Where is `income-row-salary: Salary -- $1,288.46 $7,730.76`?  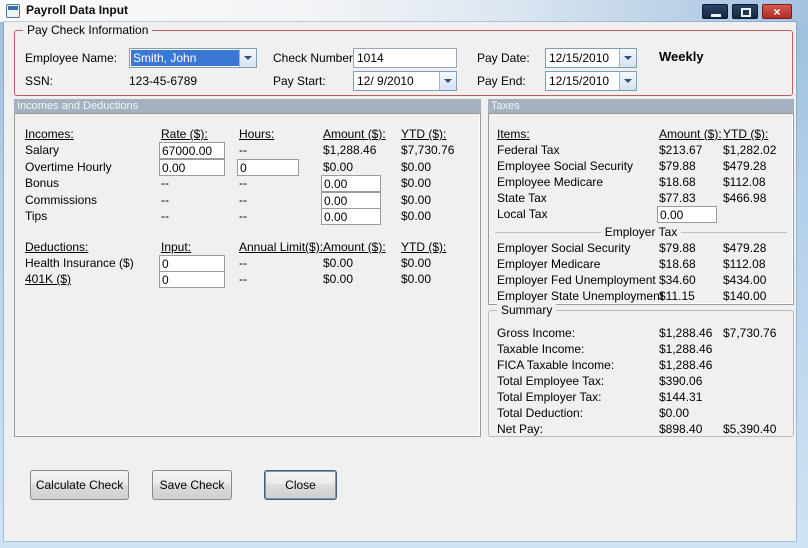 income-row-salary: Salary -- $1,288.46 $7,730.76 is located at coordinates (247, 150).